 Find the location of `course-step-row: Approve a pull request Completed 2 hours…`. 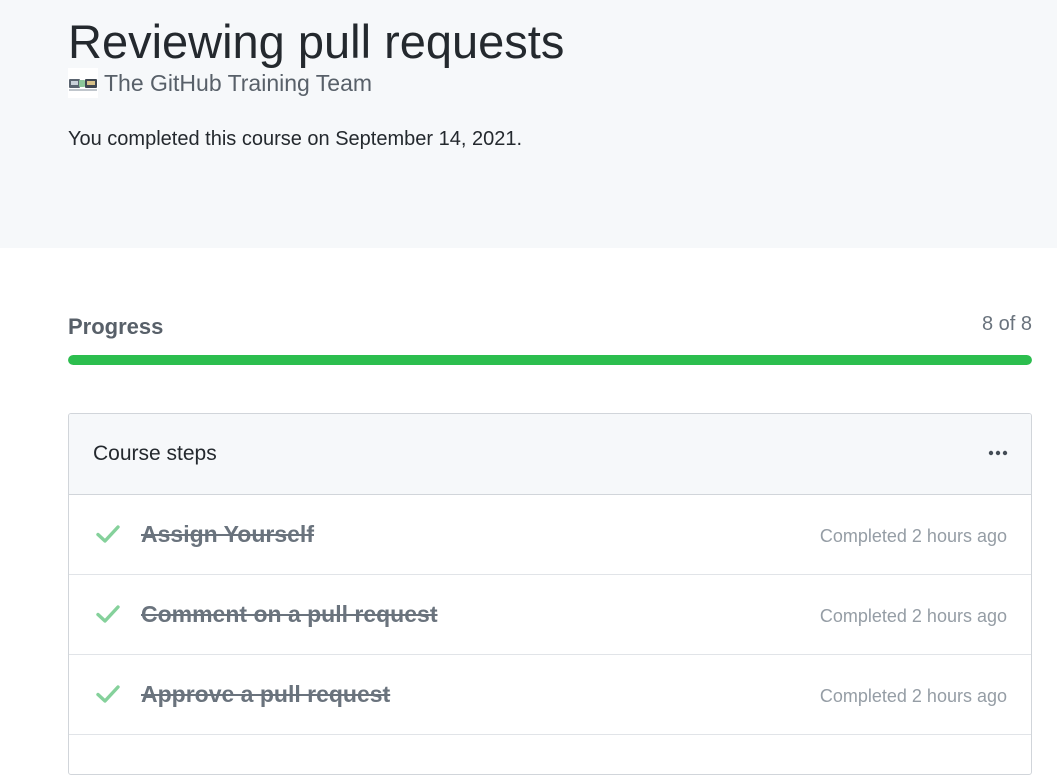

course-step-row: Approve a pull request Completed 2 hours… is located at coordinates (550, 695).